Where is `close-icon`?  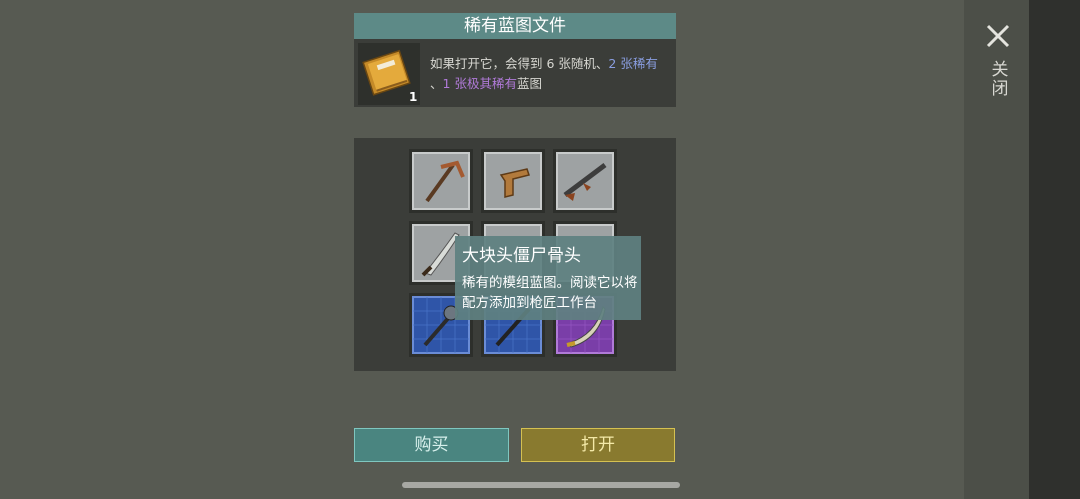 close-icon is located at coordinates (998, 36).